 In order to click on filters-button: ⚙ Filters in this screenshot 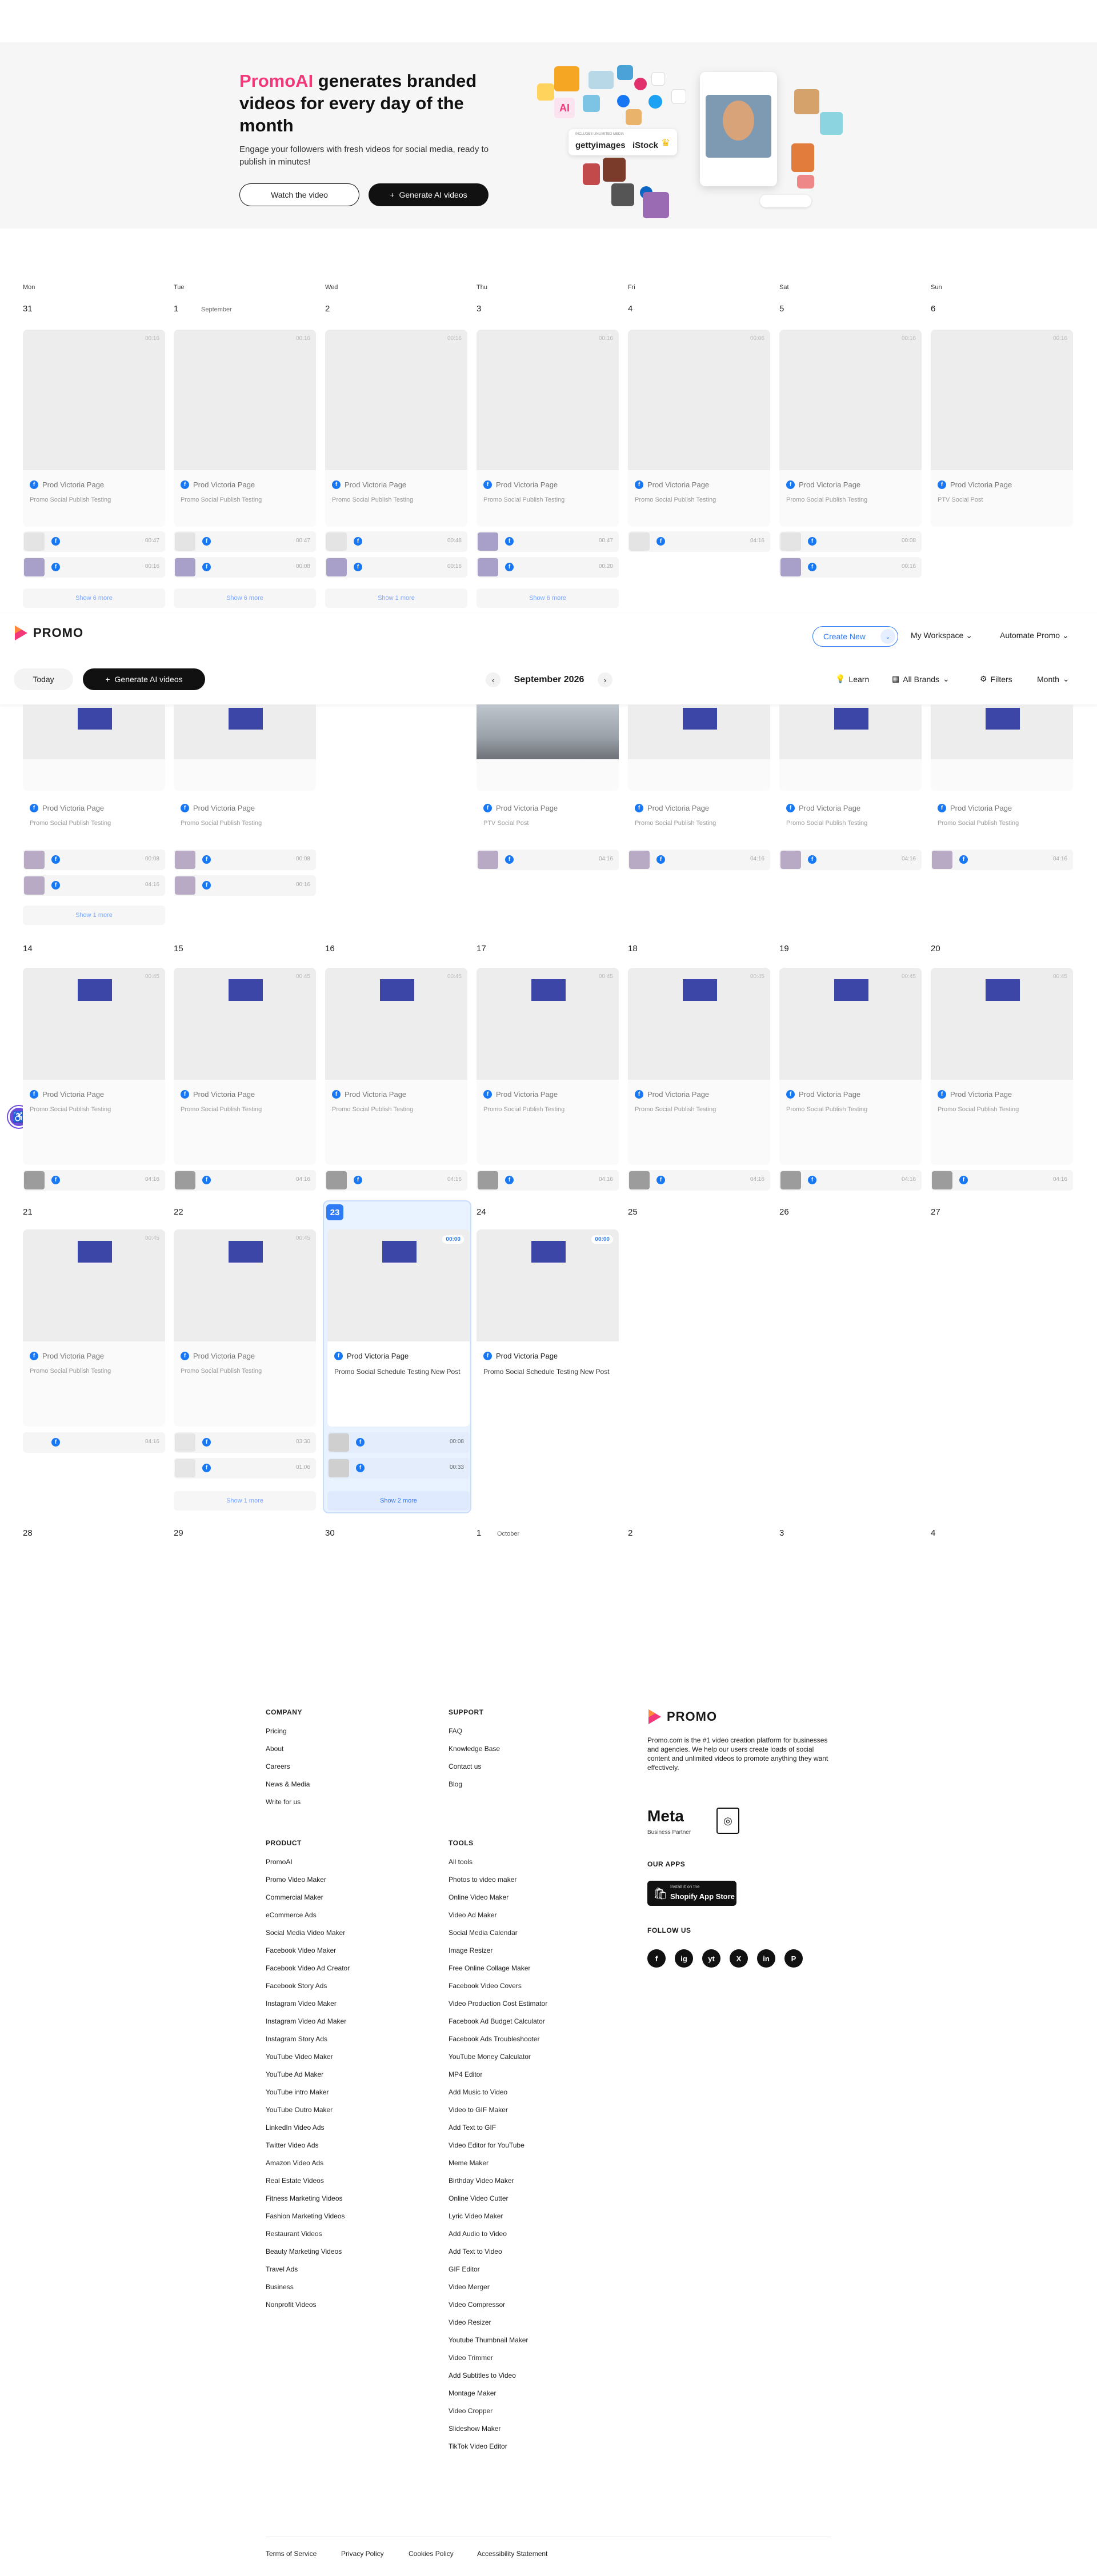, I will do `click(996, 679)`.